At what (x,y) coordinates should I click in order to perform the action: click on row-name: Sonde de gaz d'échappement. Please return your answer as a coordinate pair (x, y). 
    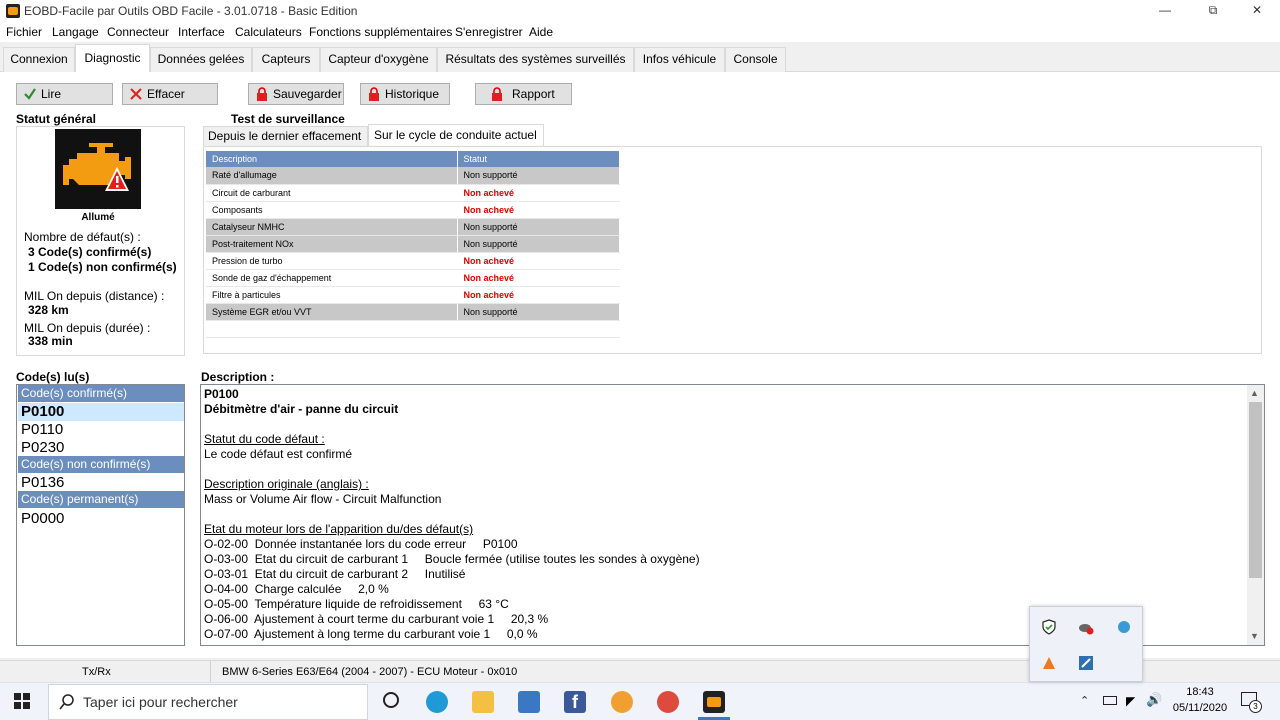
    Looking at the image, I should click on (332, 278).